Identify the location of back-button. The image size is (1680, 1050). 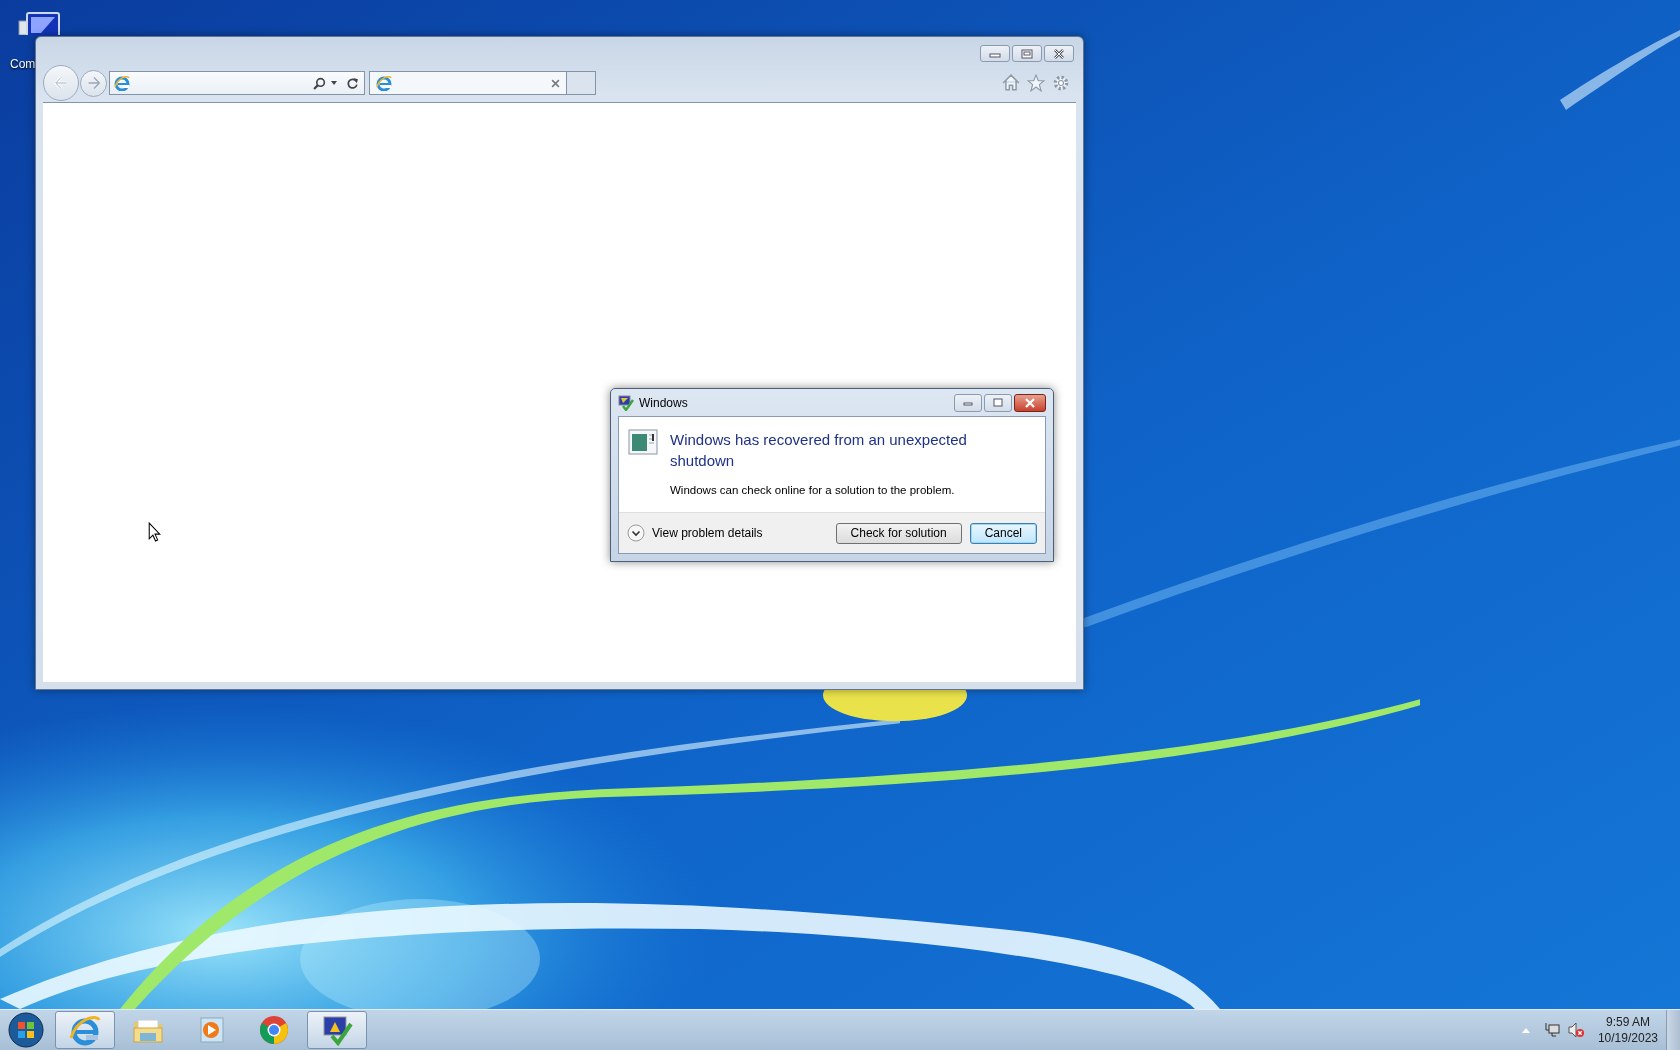
(61, 83).